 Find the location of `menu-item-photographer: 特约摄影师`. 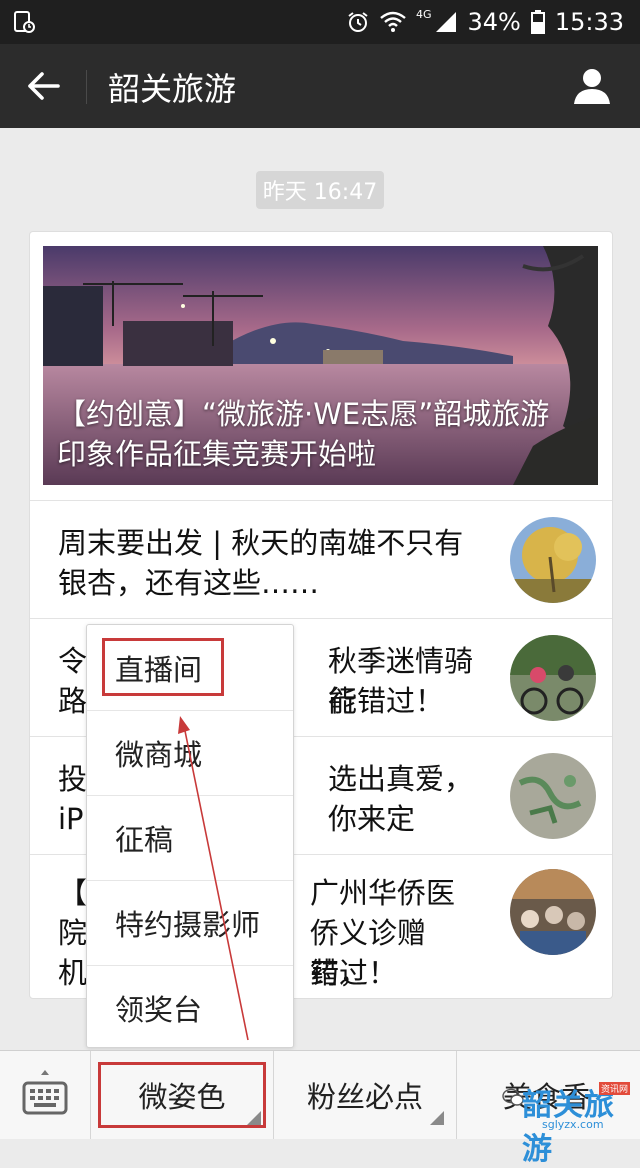

menu-item-photographer: 特约摄影师 is located at coordinates (190, 922).